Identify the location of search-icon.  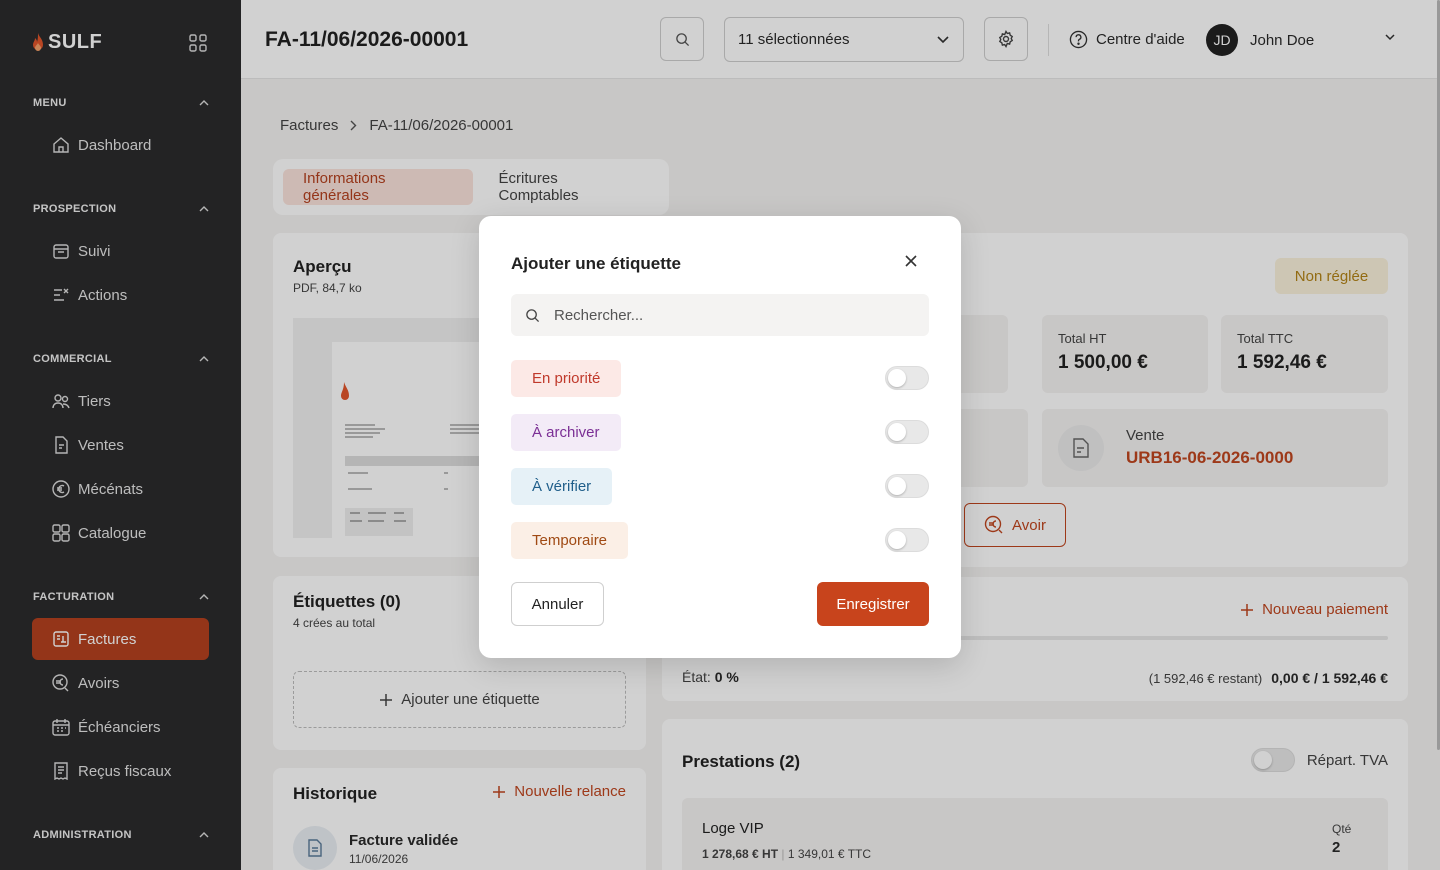
(533, 315).